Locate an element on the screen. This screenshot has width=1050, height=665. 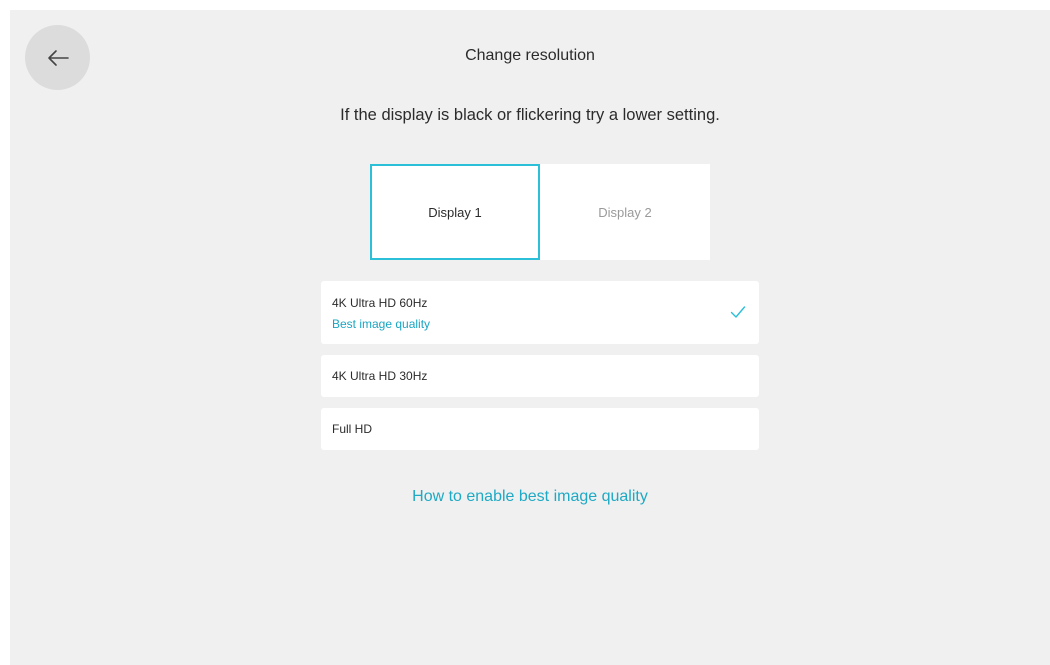
option-4k-60hz: 4K Ultra HD 60Hz Best image quality is located at coordinates (540, 312).